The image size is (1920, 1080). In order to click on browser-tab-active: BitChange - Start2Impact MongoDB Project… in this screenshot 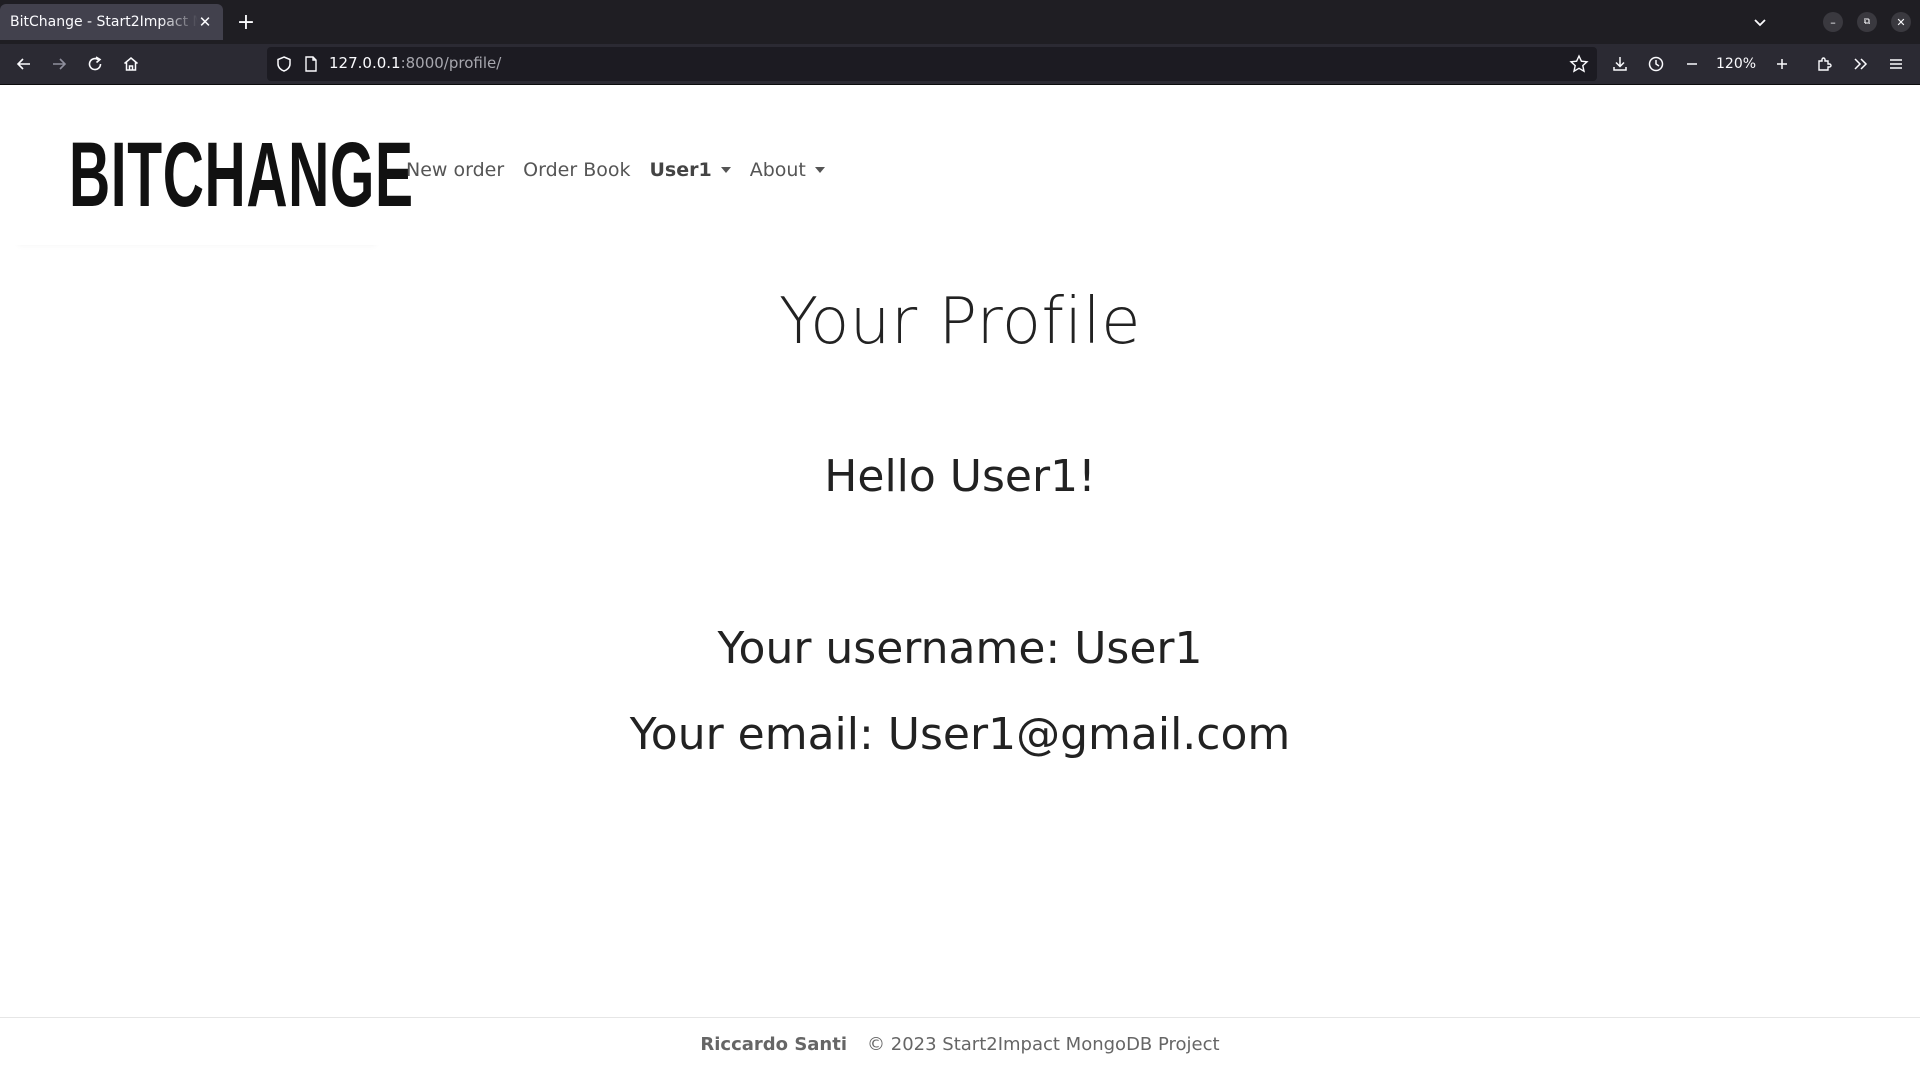, I will do `click(111, 22)`.